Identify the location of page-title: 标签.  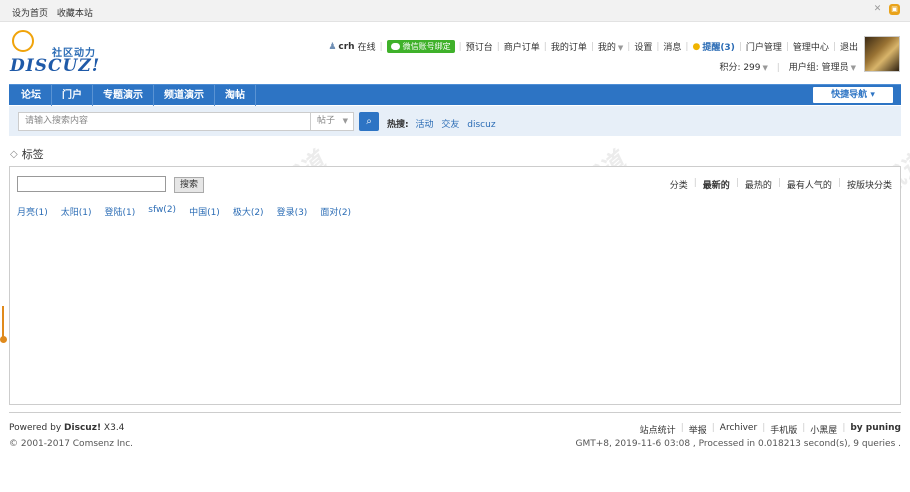
(32, 154).